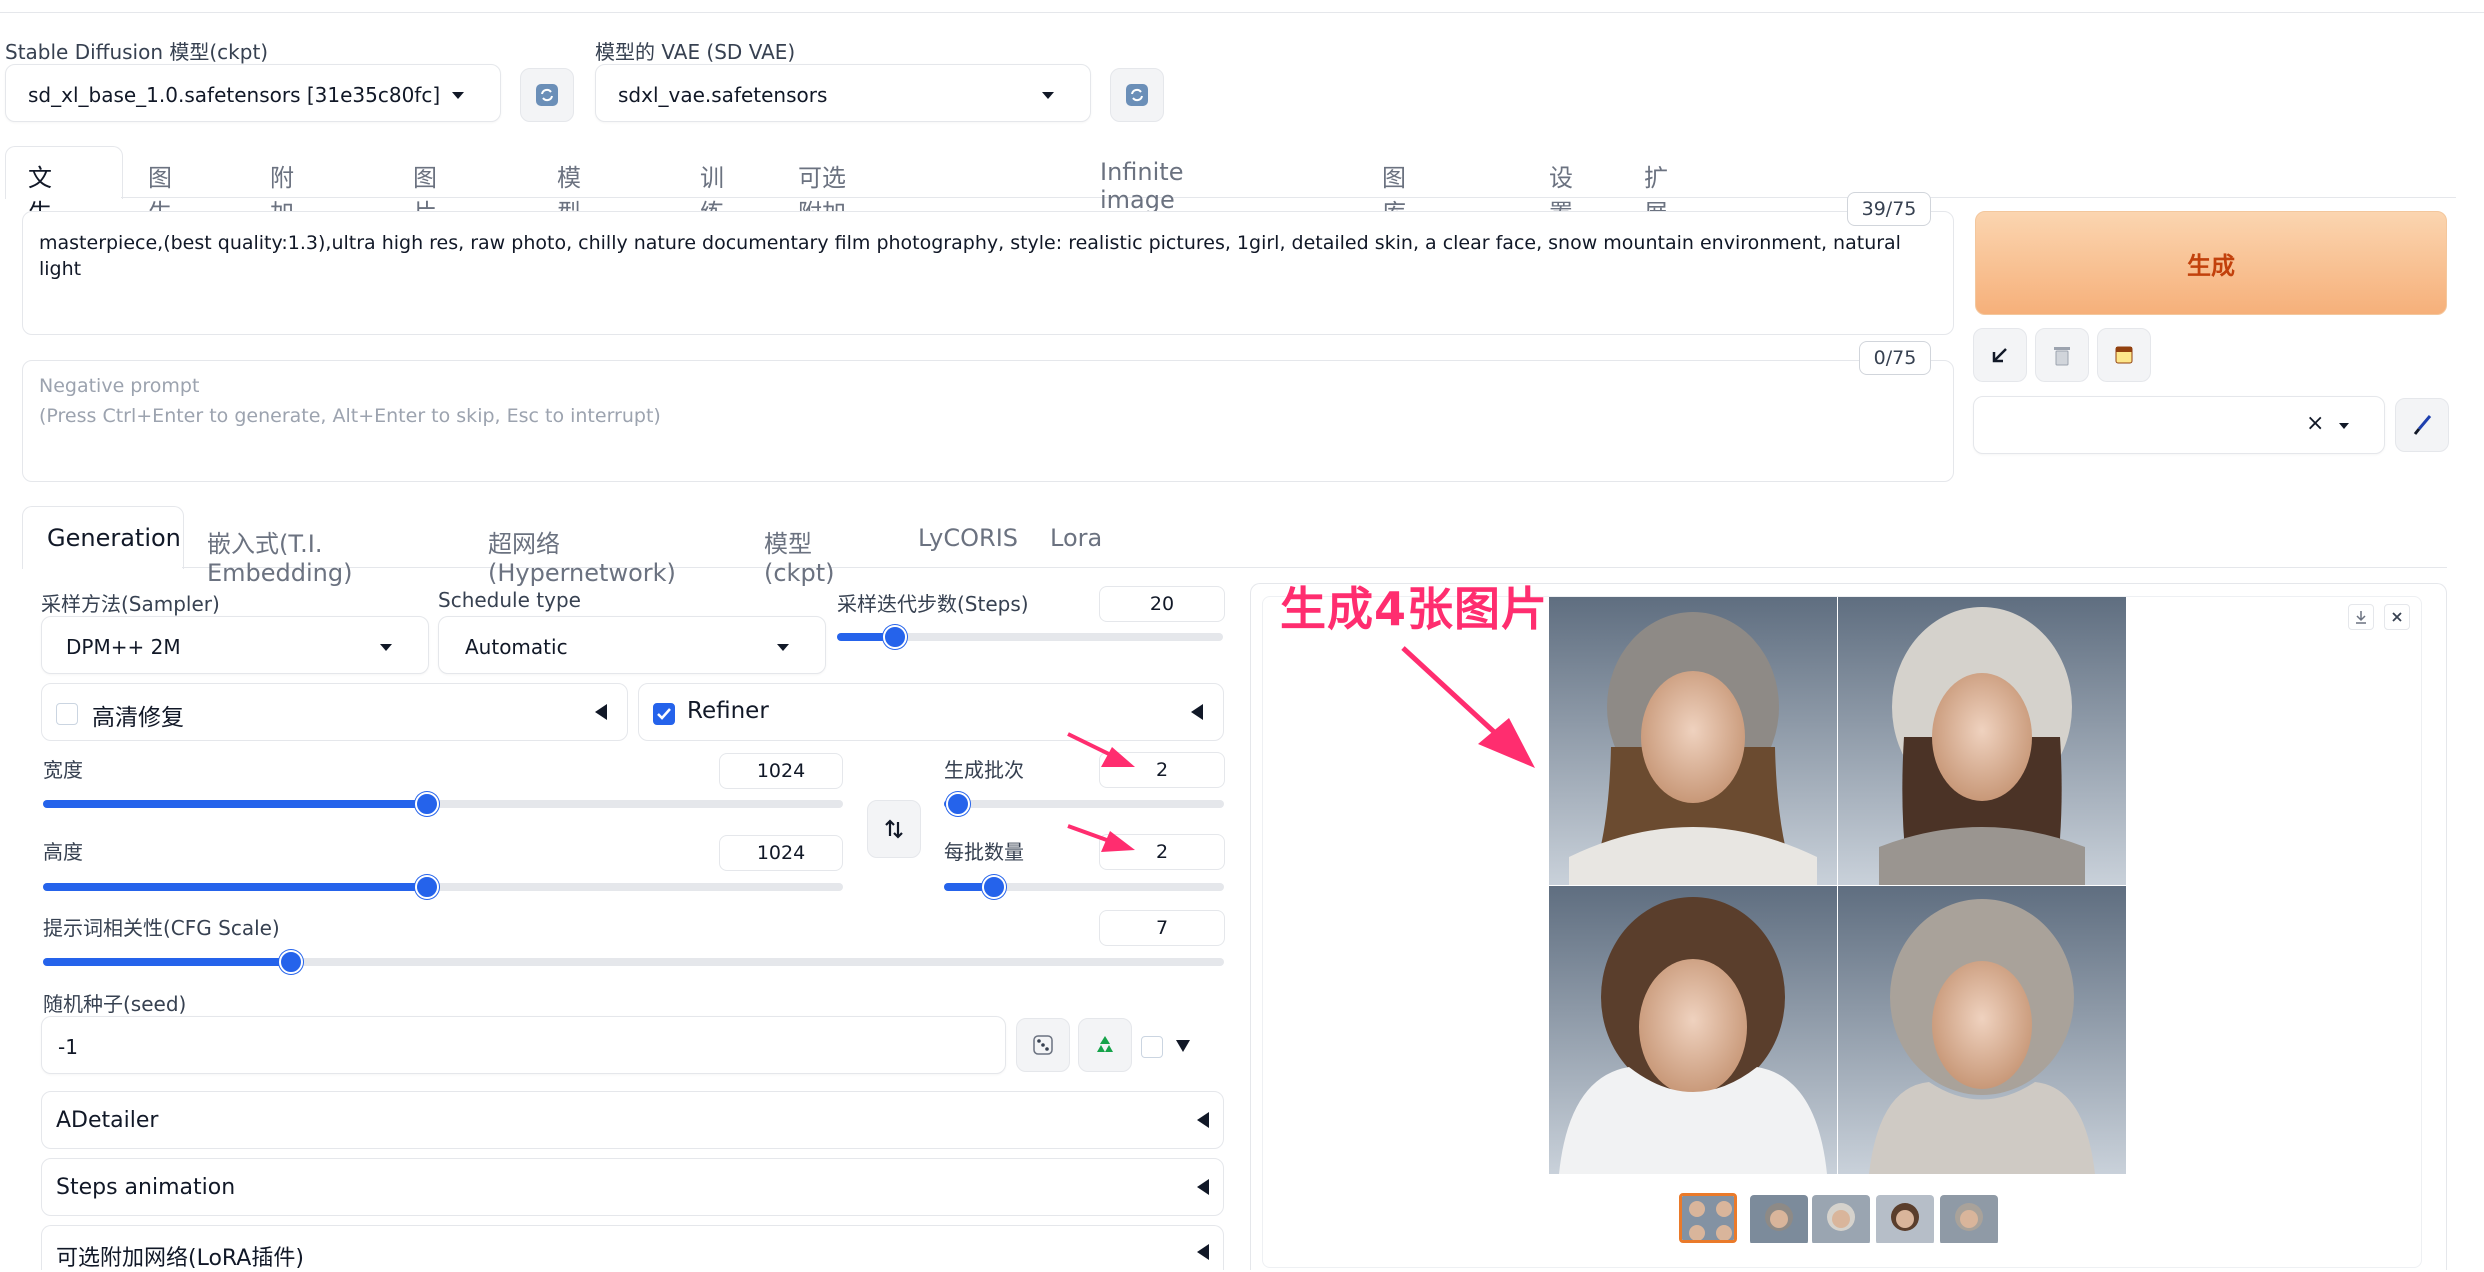 This screenshot has width=2484, height=1272. What do you see at coordinates (1301, 749) in the screenshot?
I see `annotation-arrows` at bounding box center [1301, 749].